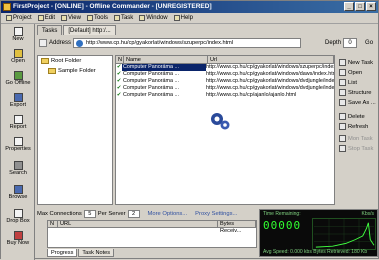 Image resolution: width=379 pixels, height=260 pixels. Describe the element at coordinates (138, 224) in the screenshot. I see `col-url: URL` at that location.